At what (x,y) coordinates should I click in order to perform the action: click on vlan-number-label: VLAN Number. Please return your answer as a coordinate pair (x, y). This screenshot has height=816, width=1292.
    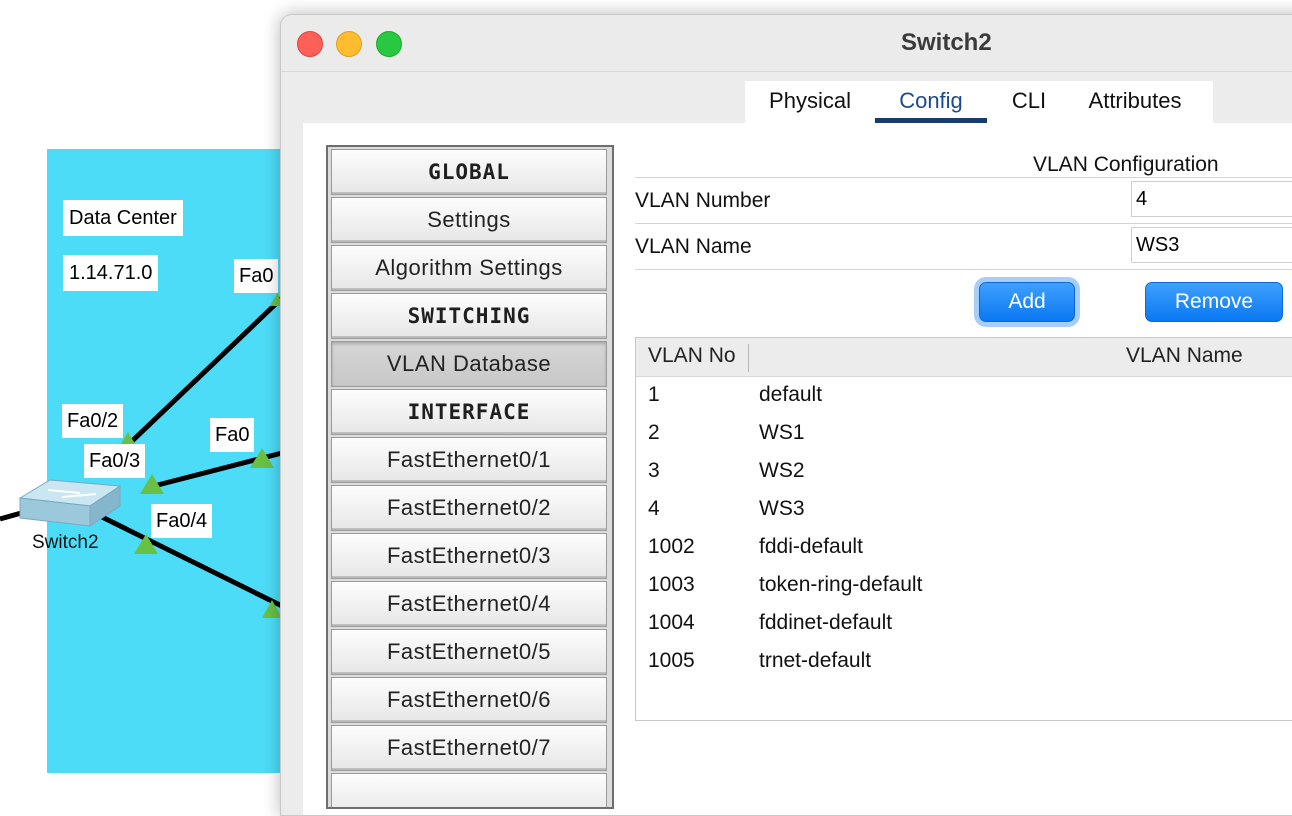
    Looking at the image, I should click on (703, 200).